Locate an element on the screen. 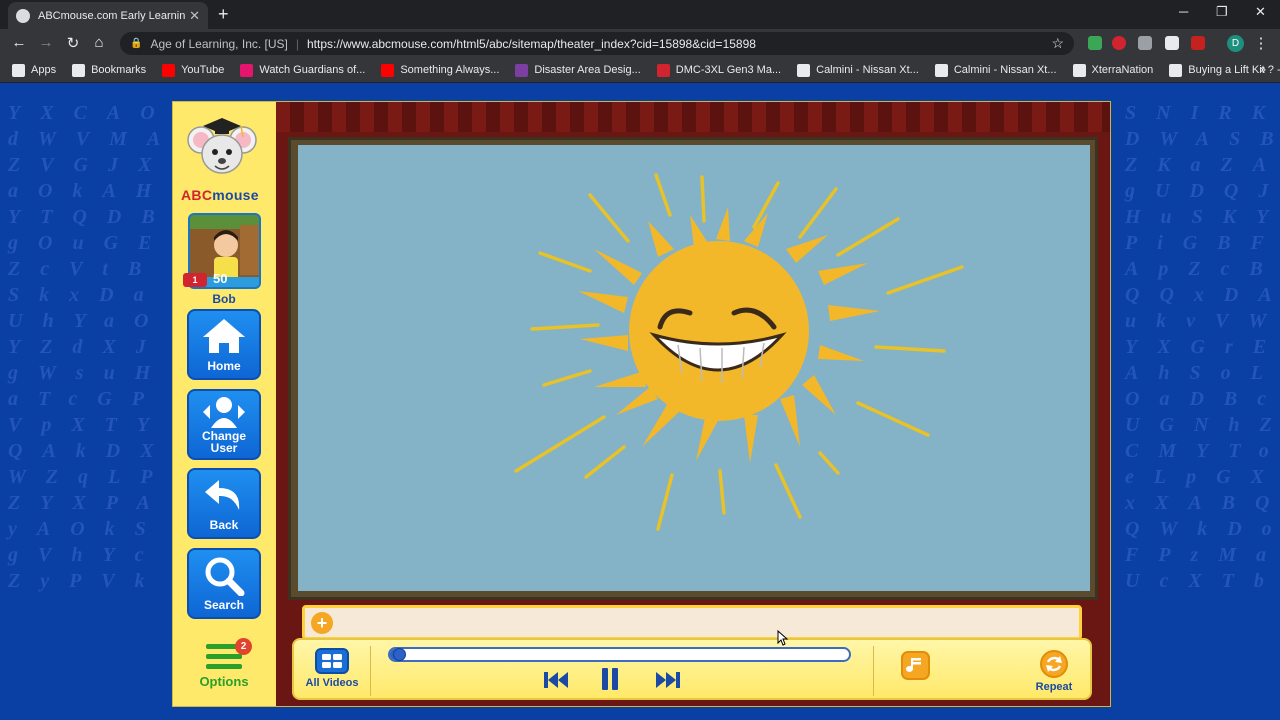 This screenshot has width=1280, height=720. home-nav-icon: ⌂ is located at coordinates (99, 42).